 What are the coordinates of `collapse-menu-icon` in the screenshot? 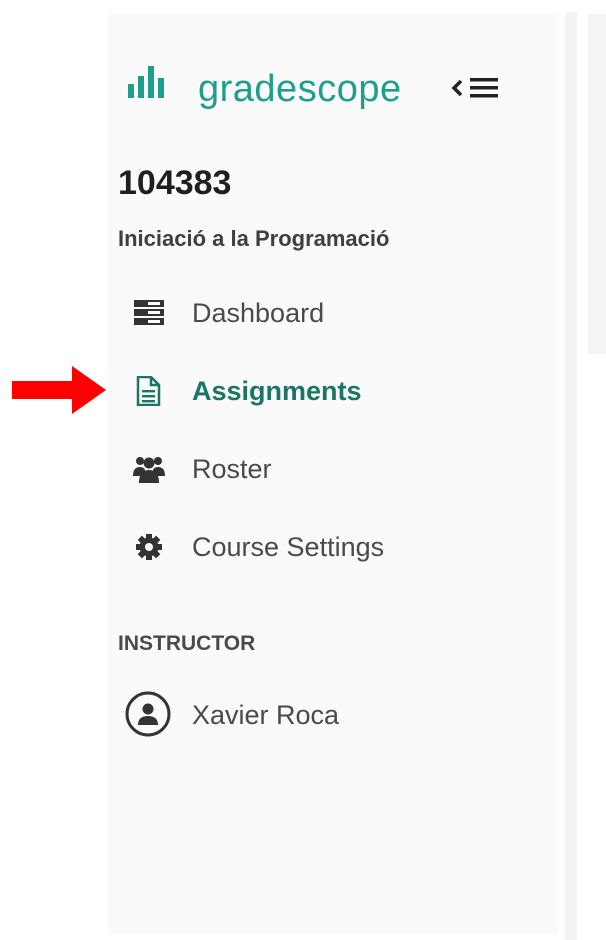 It's located at (474, 88).